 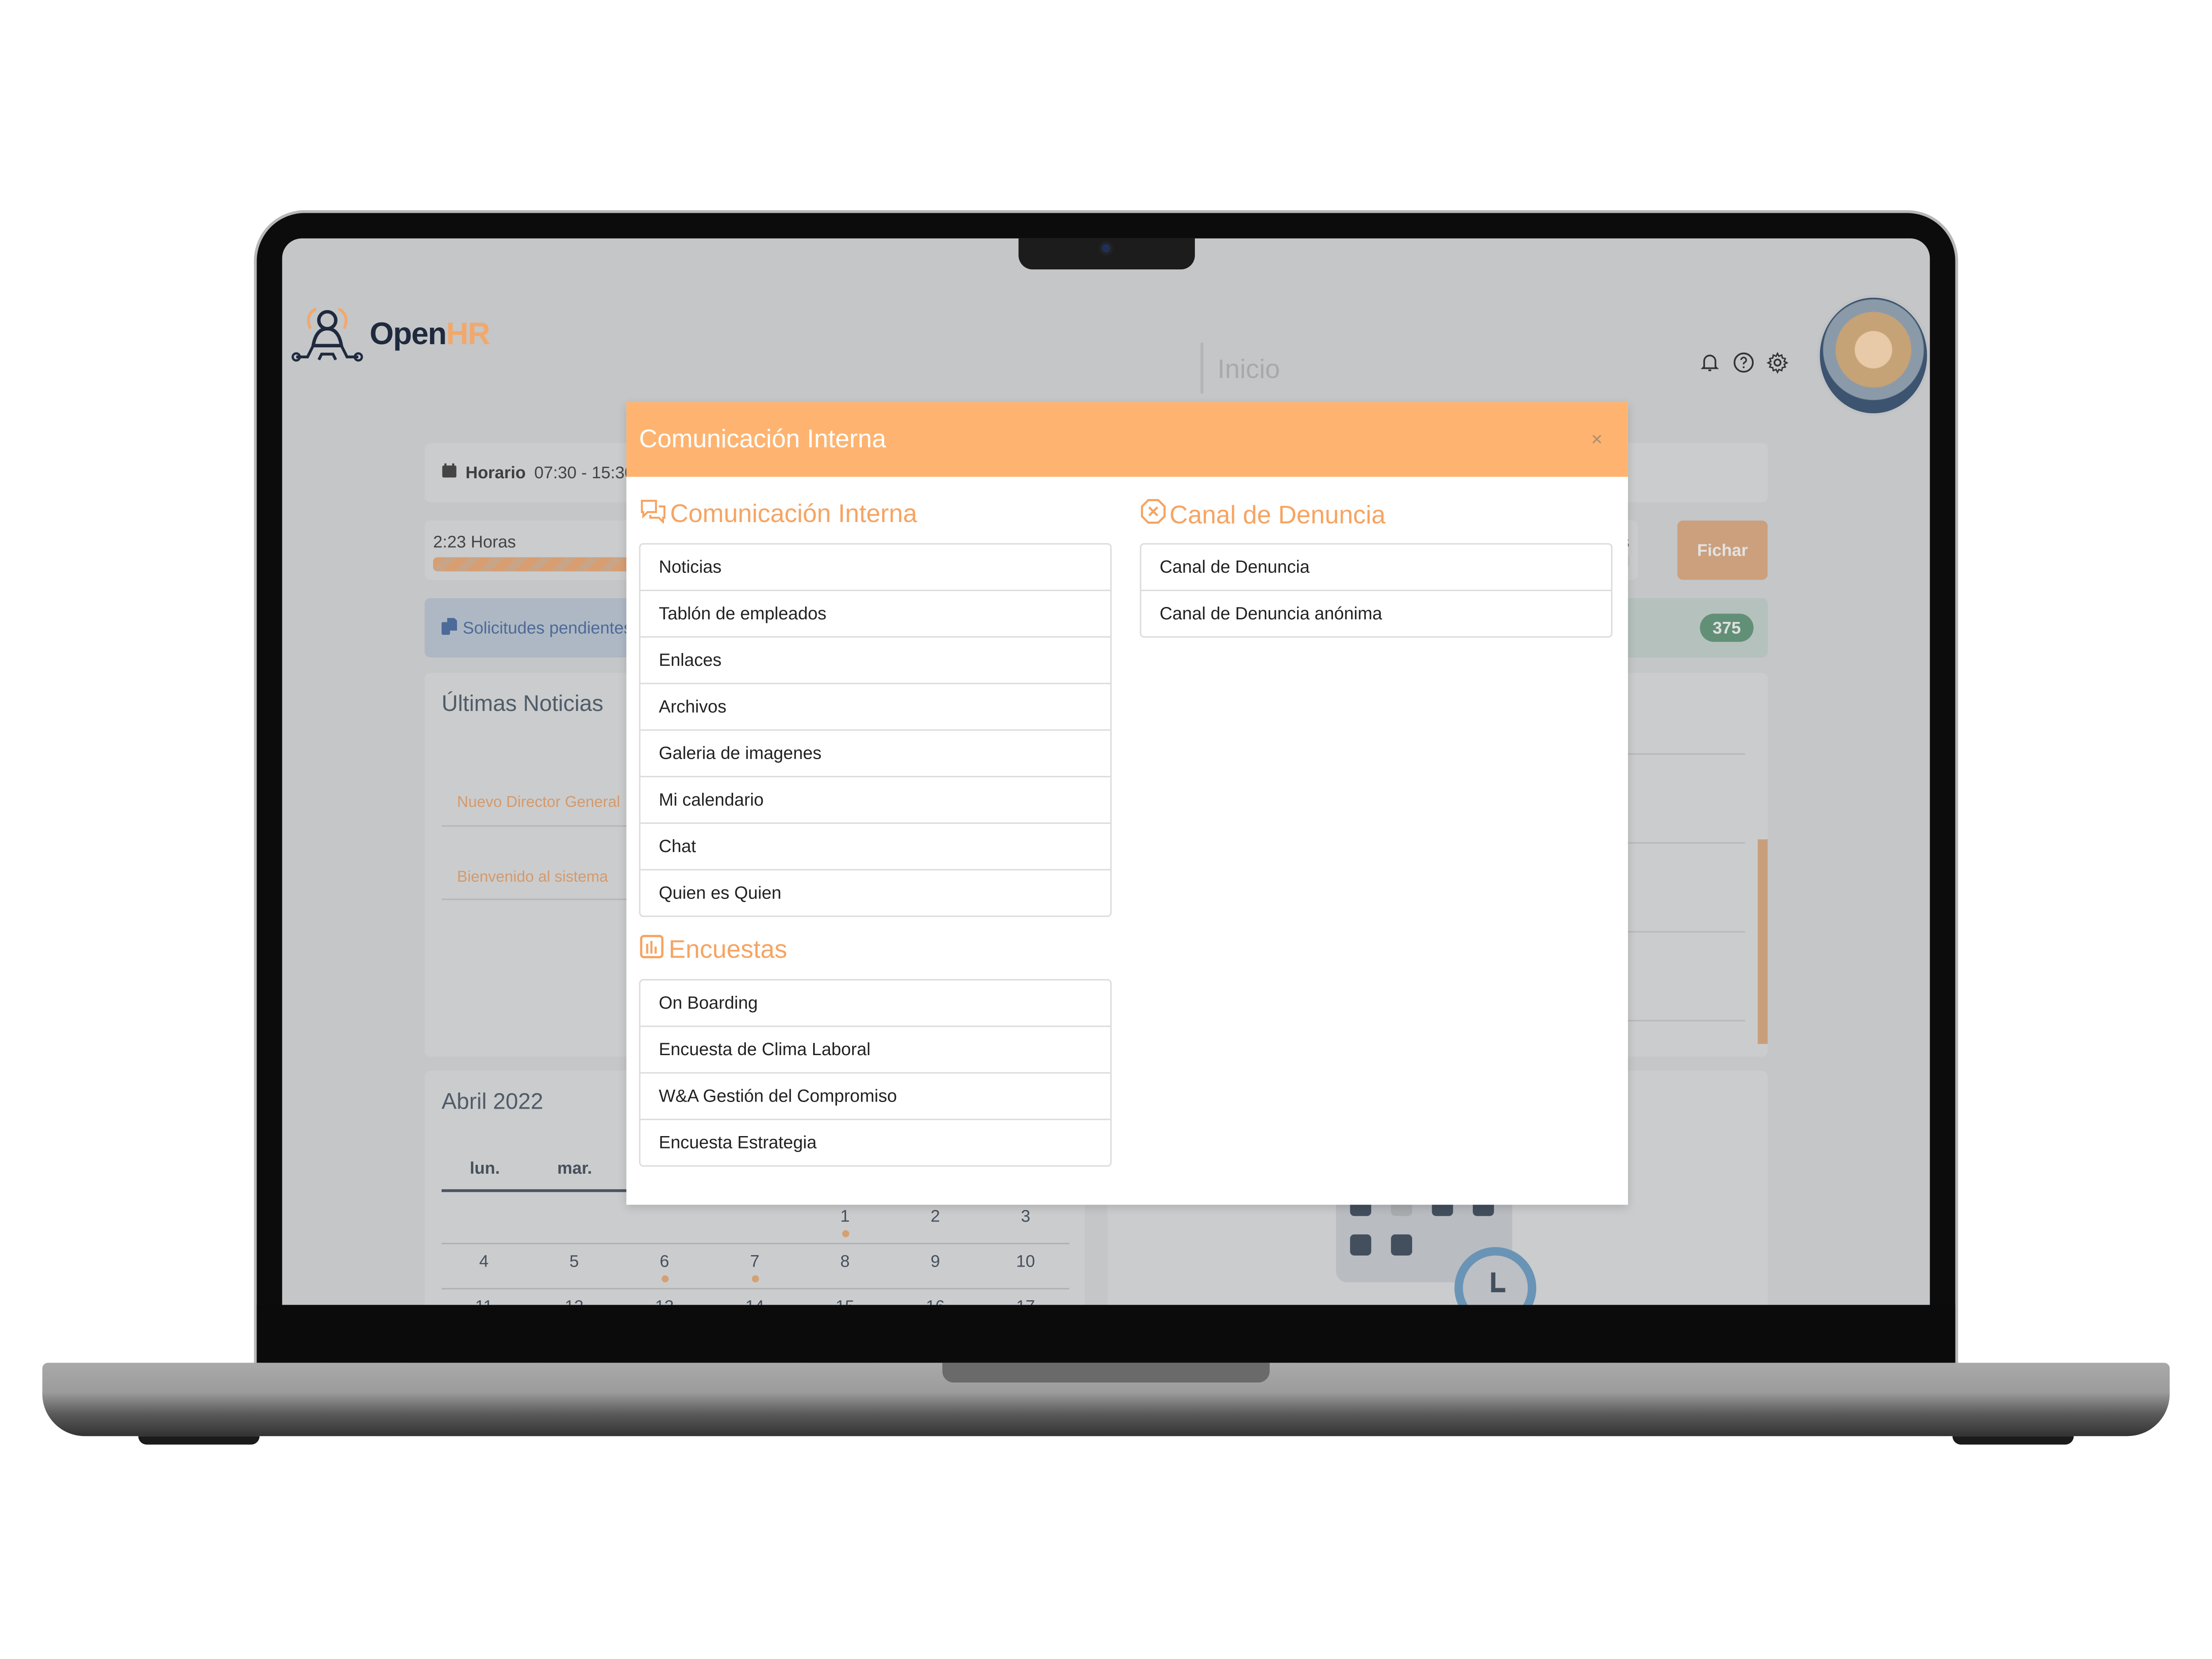 What do you see at coordinates (845, 1261) in the screenshot?
I see `calendar-day: 8` at bounding box center [845, 1261].